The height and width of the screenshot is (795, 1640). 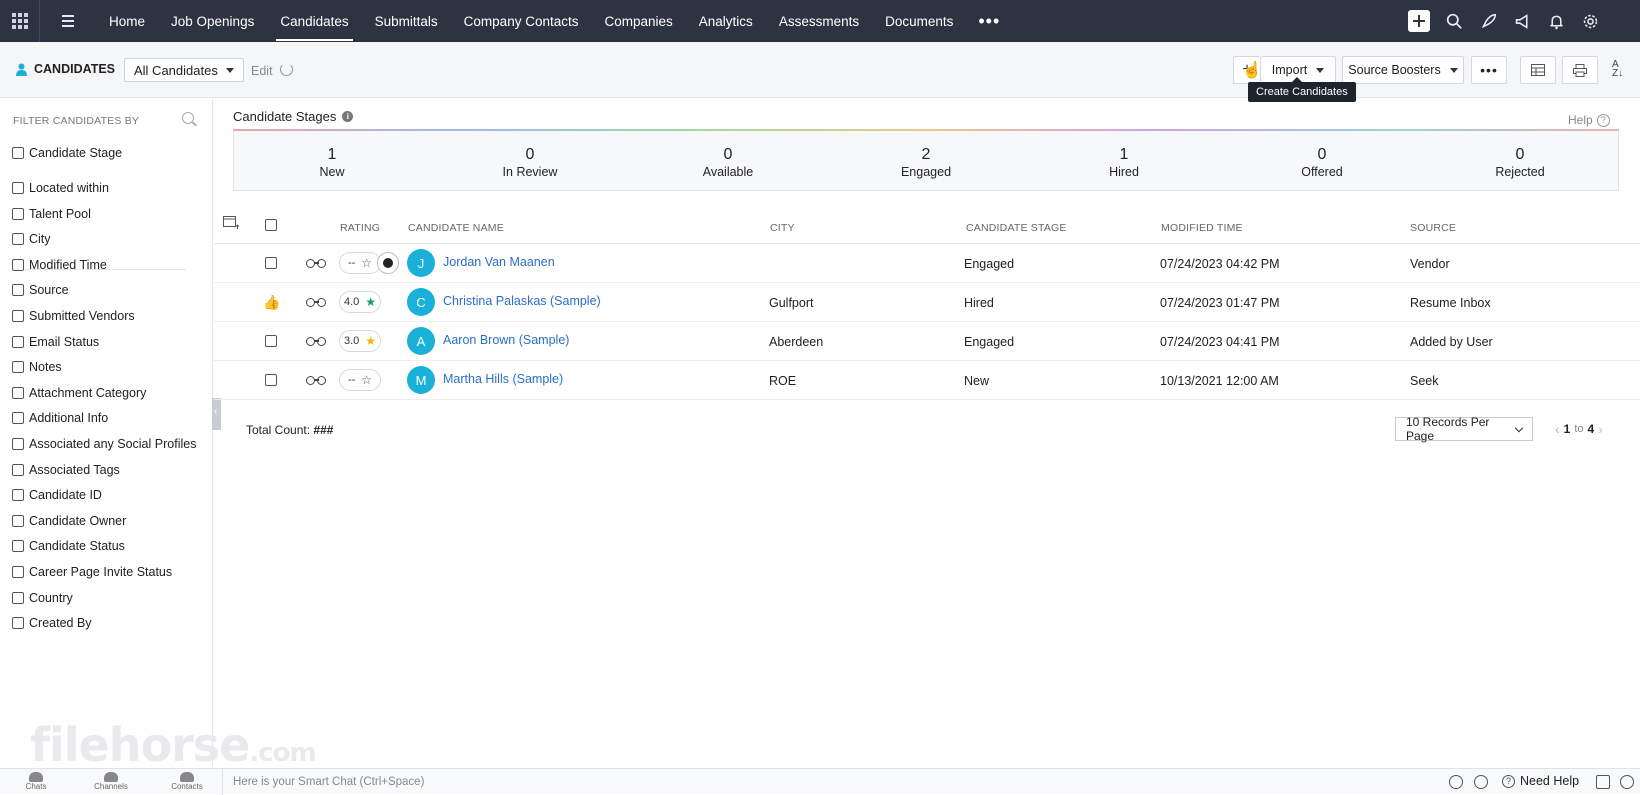 What do you see at coordinates (216, 414) in the screenshot?
I see `sidebar-collapse-handle` at bounding box center [216, 414].